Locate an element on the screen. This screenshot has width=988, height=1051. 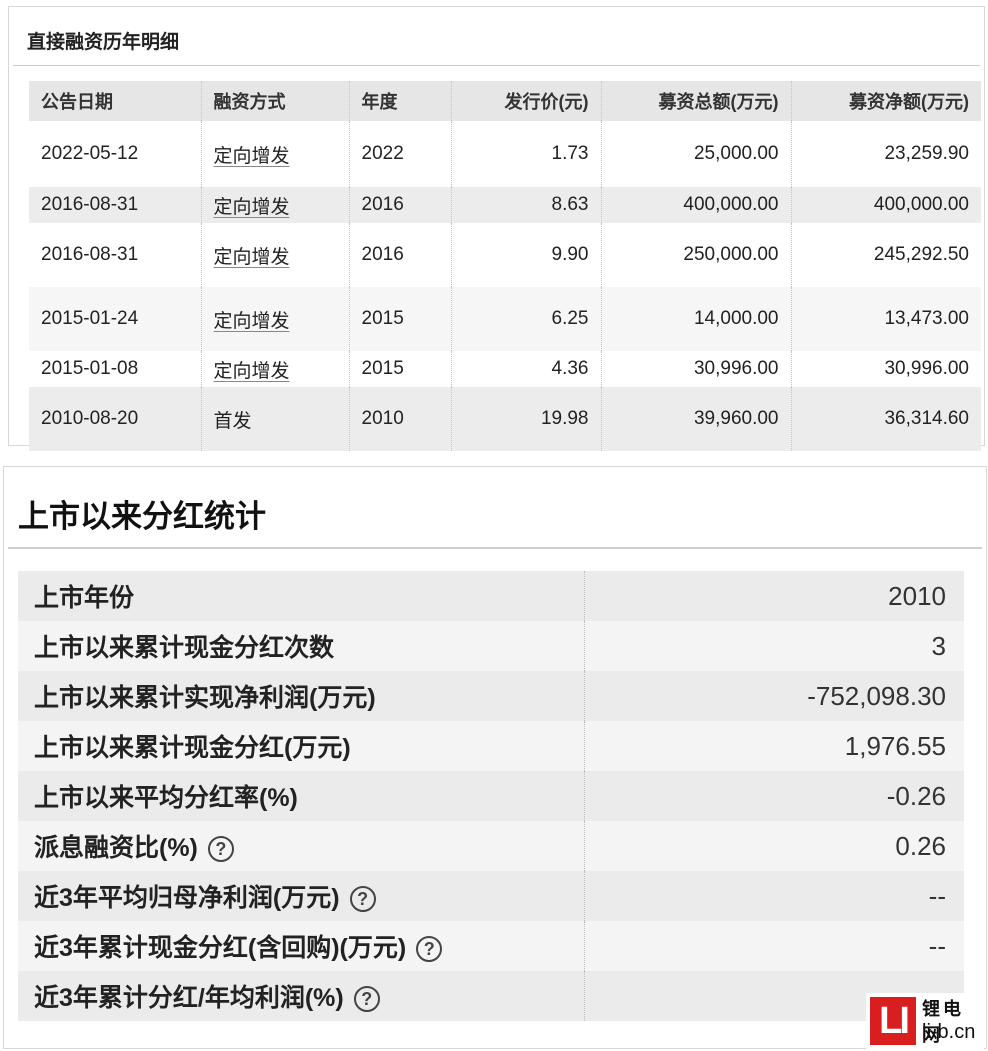
col-header-price: 发行价(元) is located at coordinates (525, 101).